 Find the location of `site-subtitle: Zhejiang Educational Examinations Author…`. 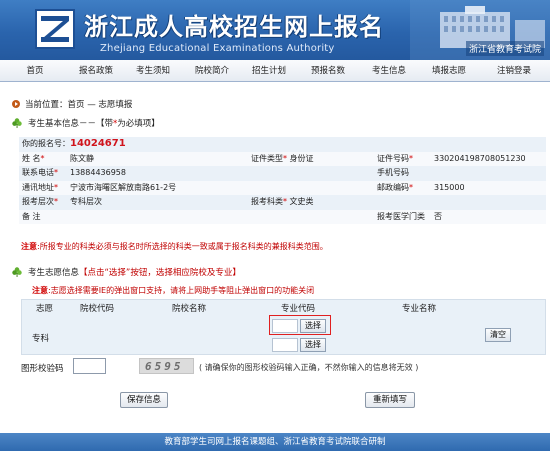

site-subtitle: Zhejiang Educational Examinations Author… is located at coordinates (217, 48).